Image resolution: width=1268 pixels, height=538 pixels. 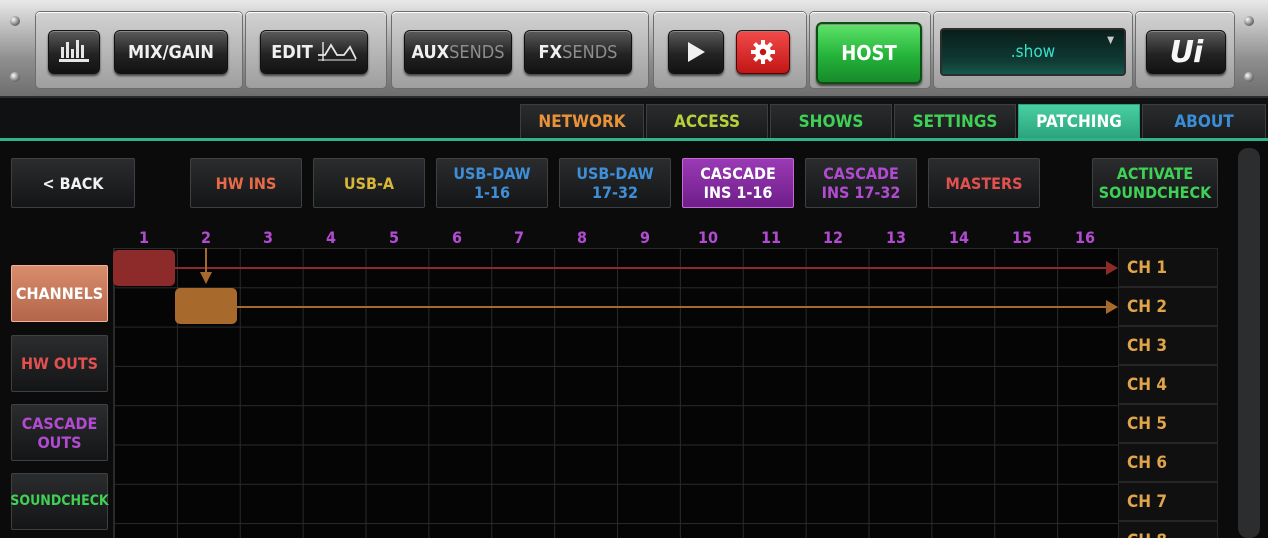 I want to click on level-meters-icon, so click(x=74, y=51).